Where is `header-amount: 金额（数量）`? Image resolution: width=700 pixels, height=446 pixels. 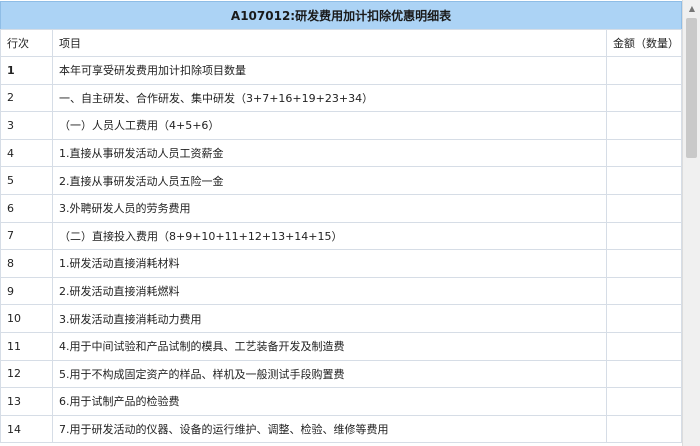 header-amount: 金额（数量） is located at coordinates (644, 43).